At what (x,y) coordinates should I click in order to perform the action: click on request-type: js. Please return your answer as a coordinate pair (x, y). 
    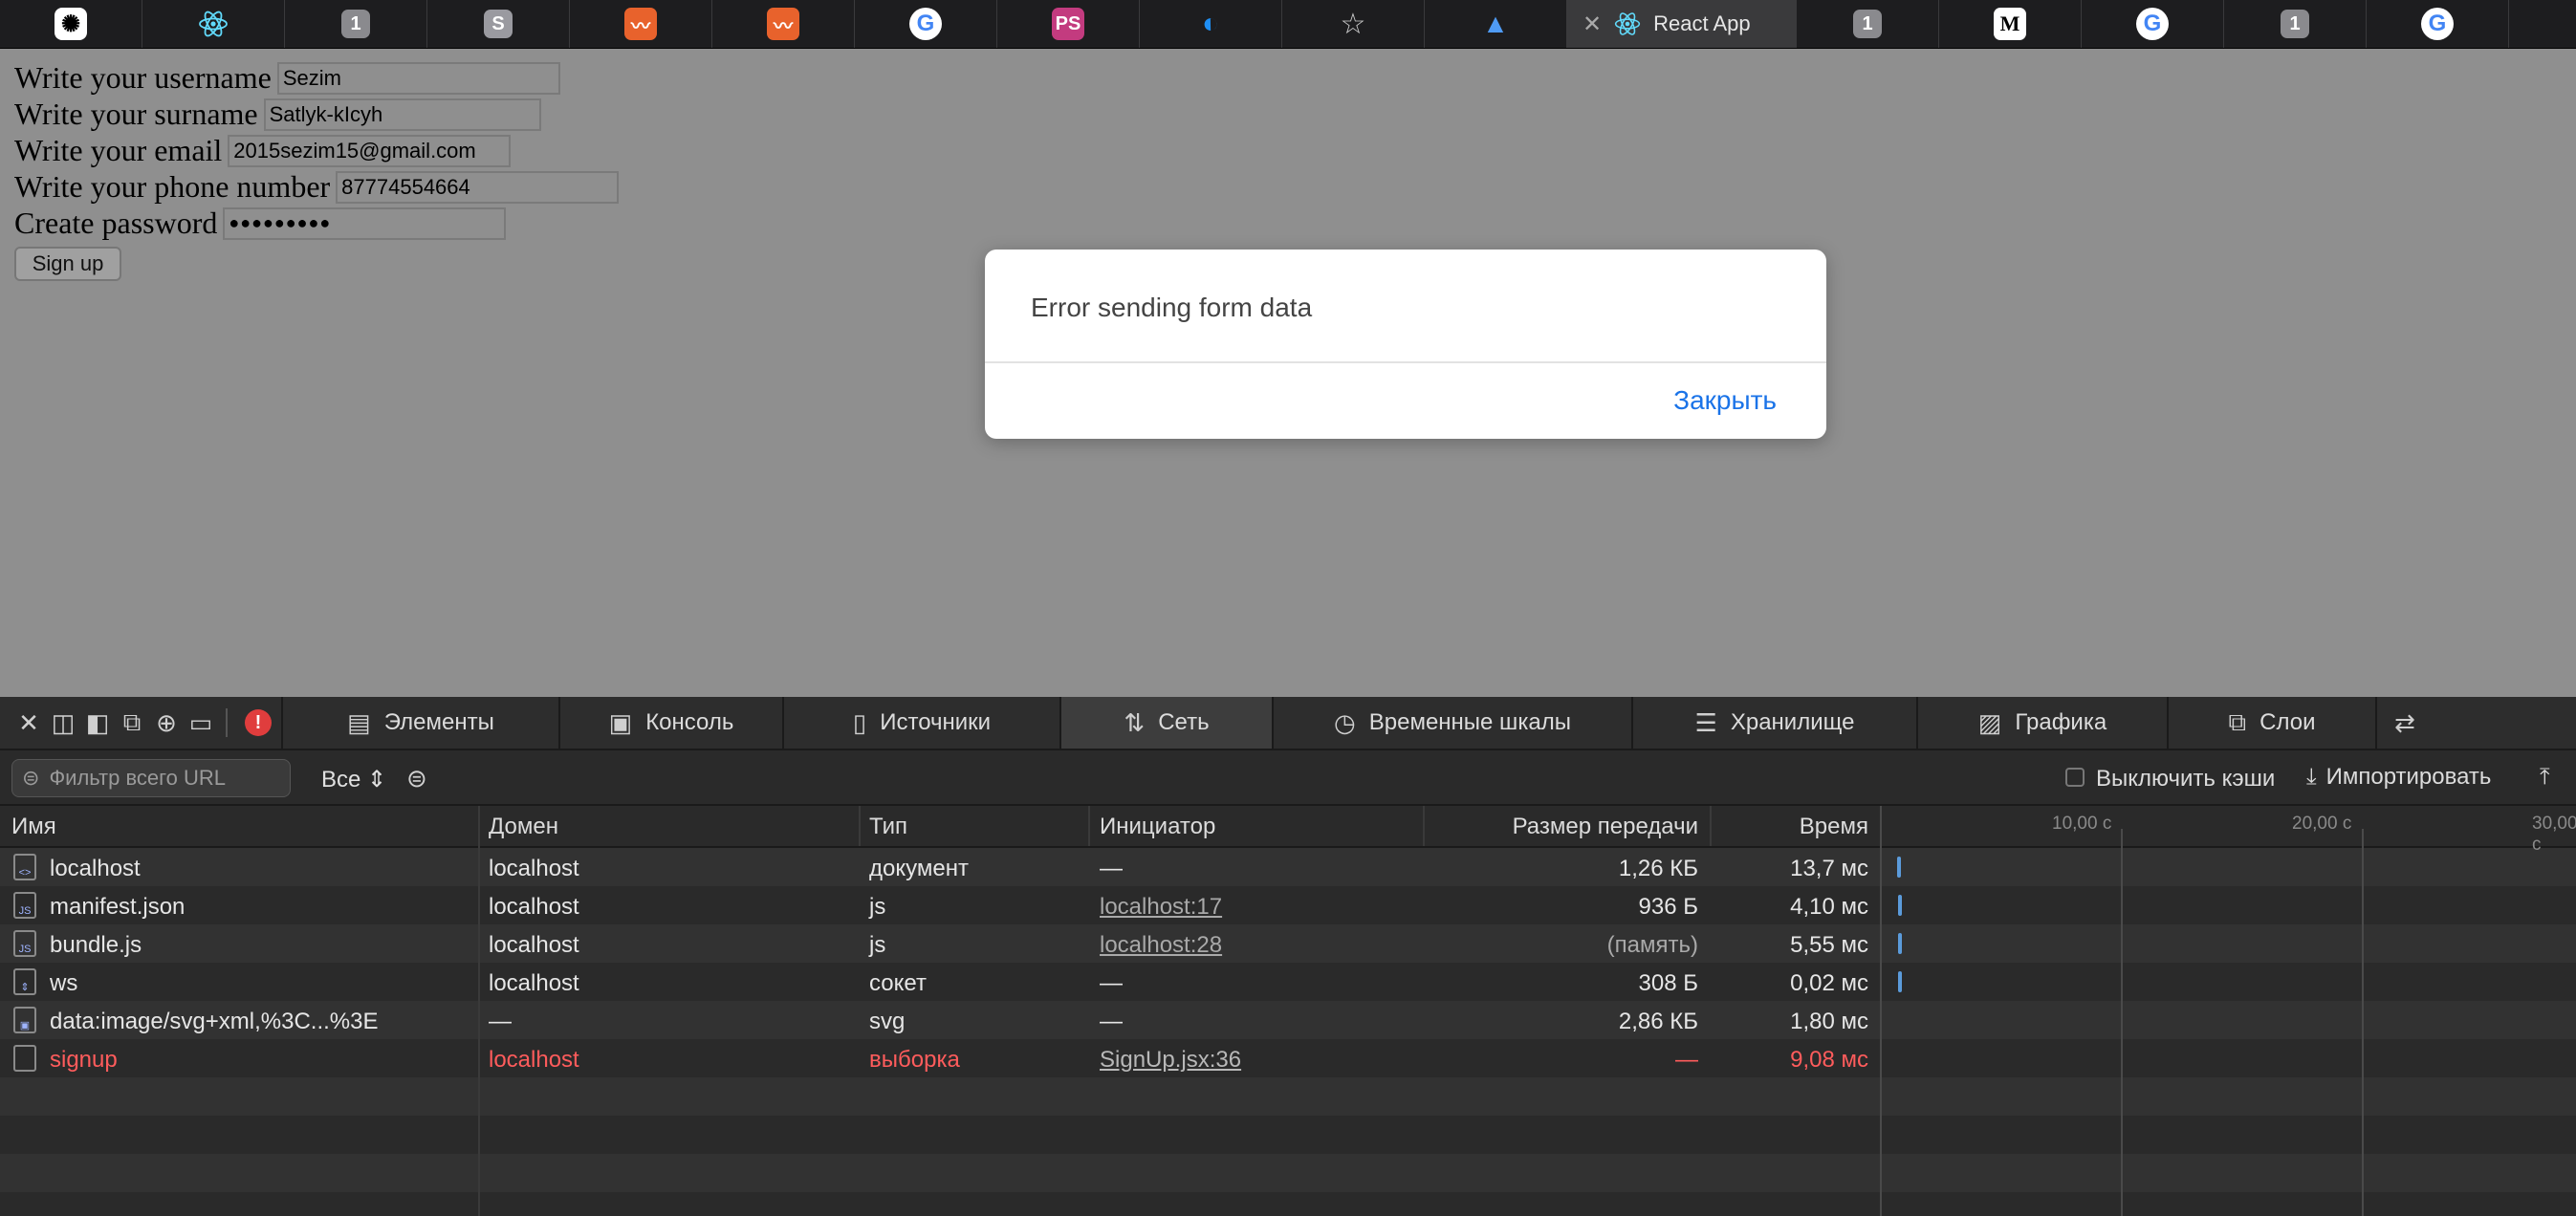
    Looking at the image, I should click on (877, 945).